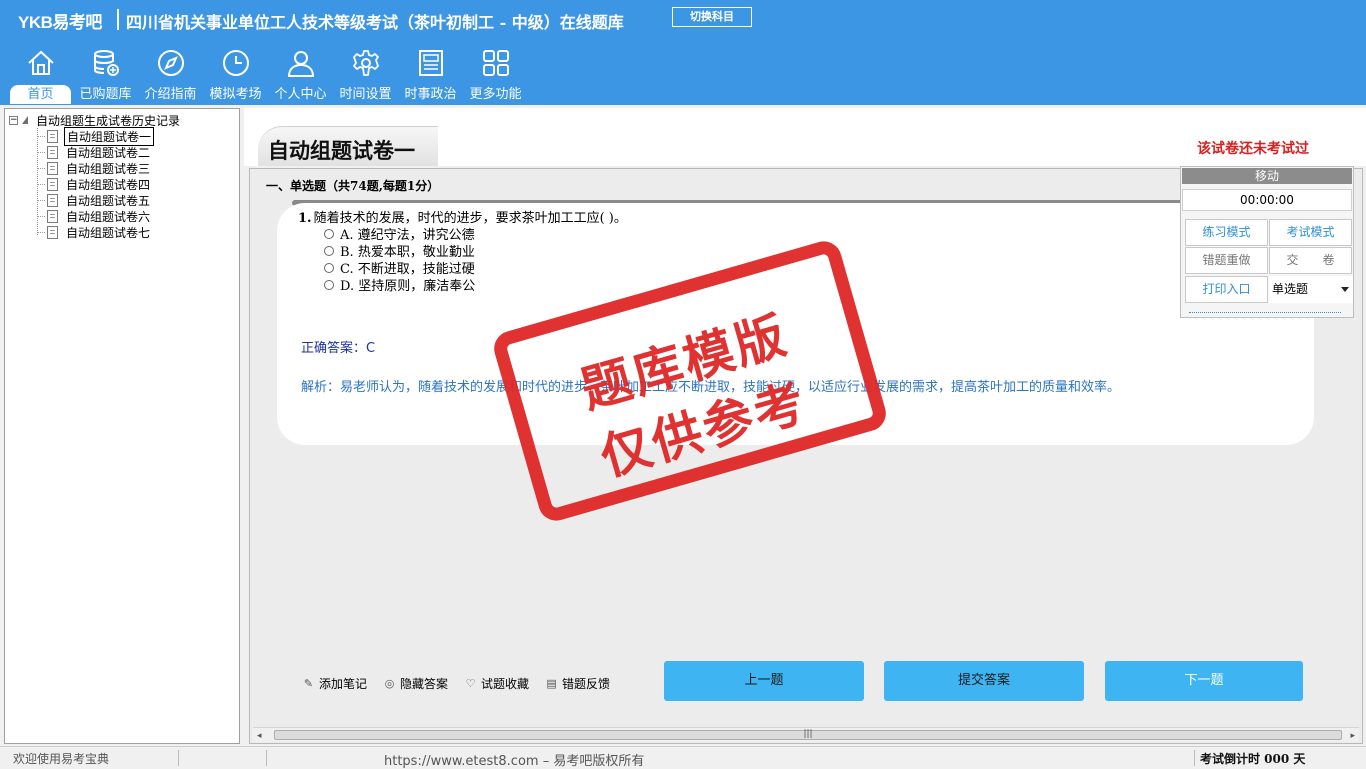 The width and height of the screenshot is (1366, 769). I want to click on correct-answer: 正确答案：C, so click(338, 348).